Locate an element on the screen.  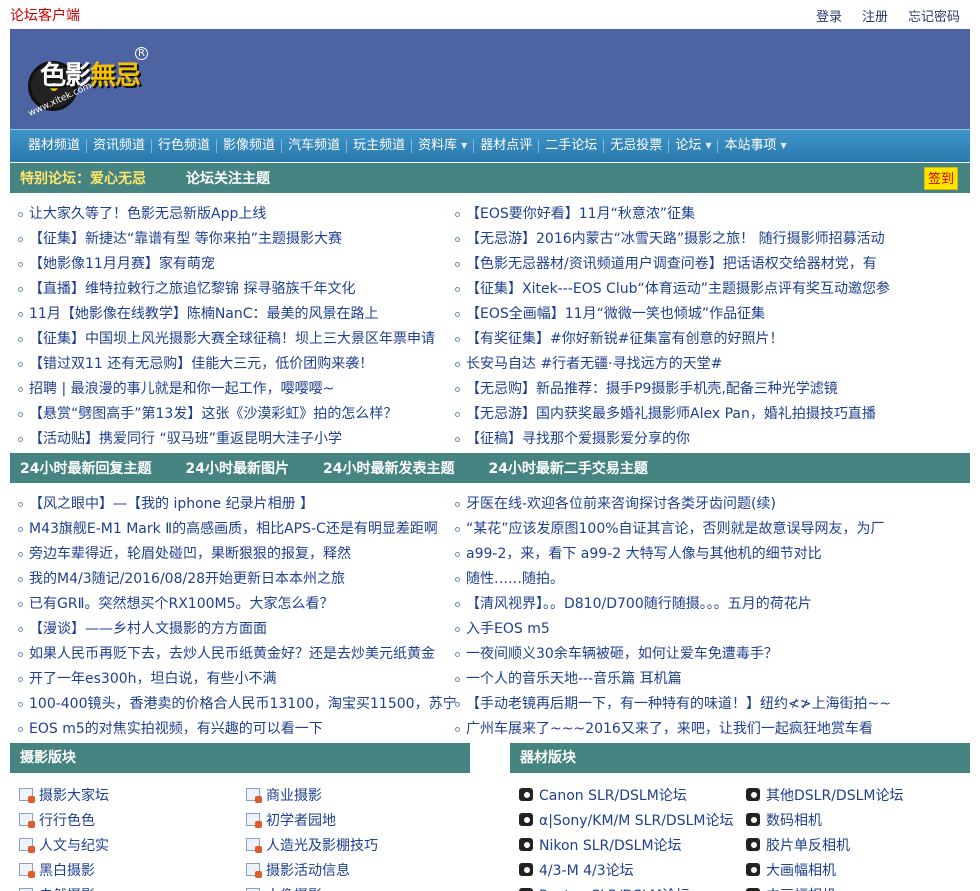
site-logo: 色影無忌 www.xitek.com R is located at coordinates (88, 83).